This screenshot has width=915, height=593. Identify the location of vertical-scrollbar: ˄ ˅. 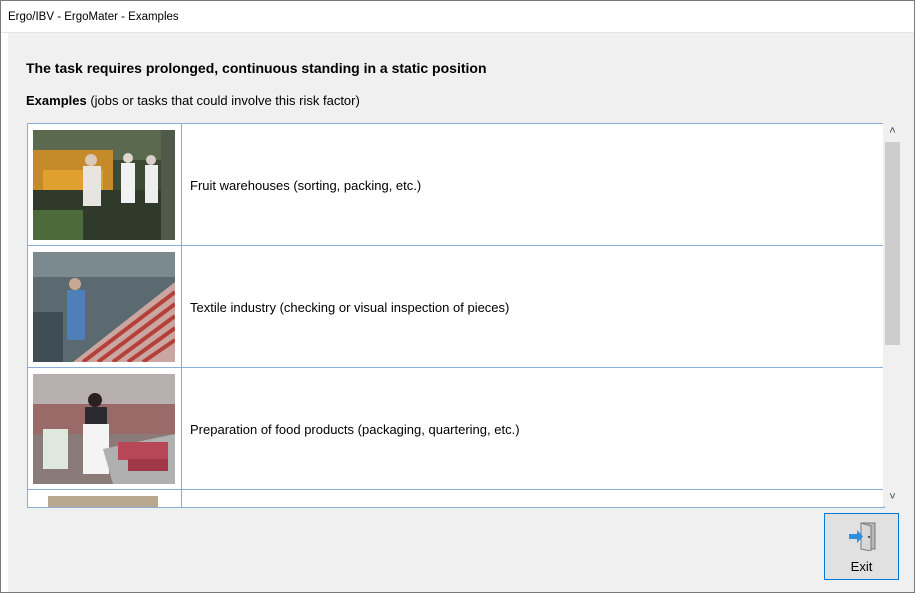
(892, 314).